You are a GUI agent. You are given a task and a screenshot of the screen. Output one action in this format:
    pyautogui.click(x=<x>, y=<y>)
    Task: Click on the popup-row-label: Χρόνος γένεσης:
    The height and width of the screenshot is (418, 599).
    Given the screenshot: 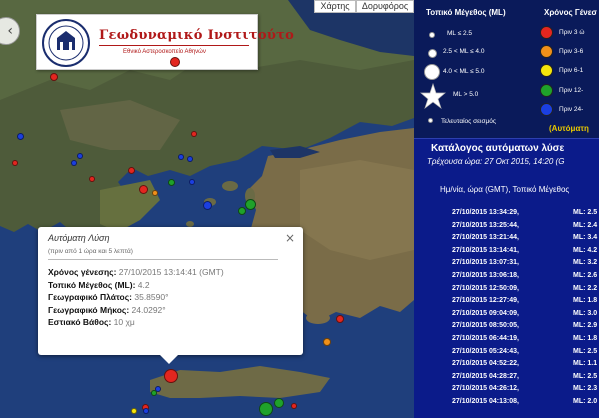 What is the action you would take?
    pyautogui.click(x=82, y=272)
    